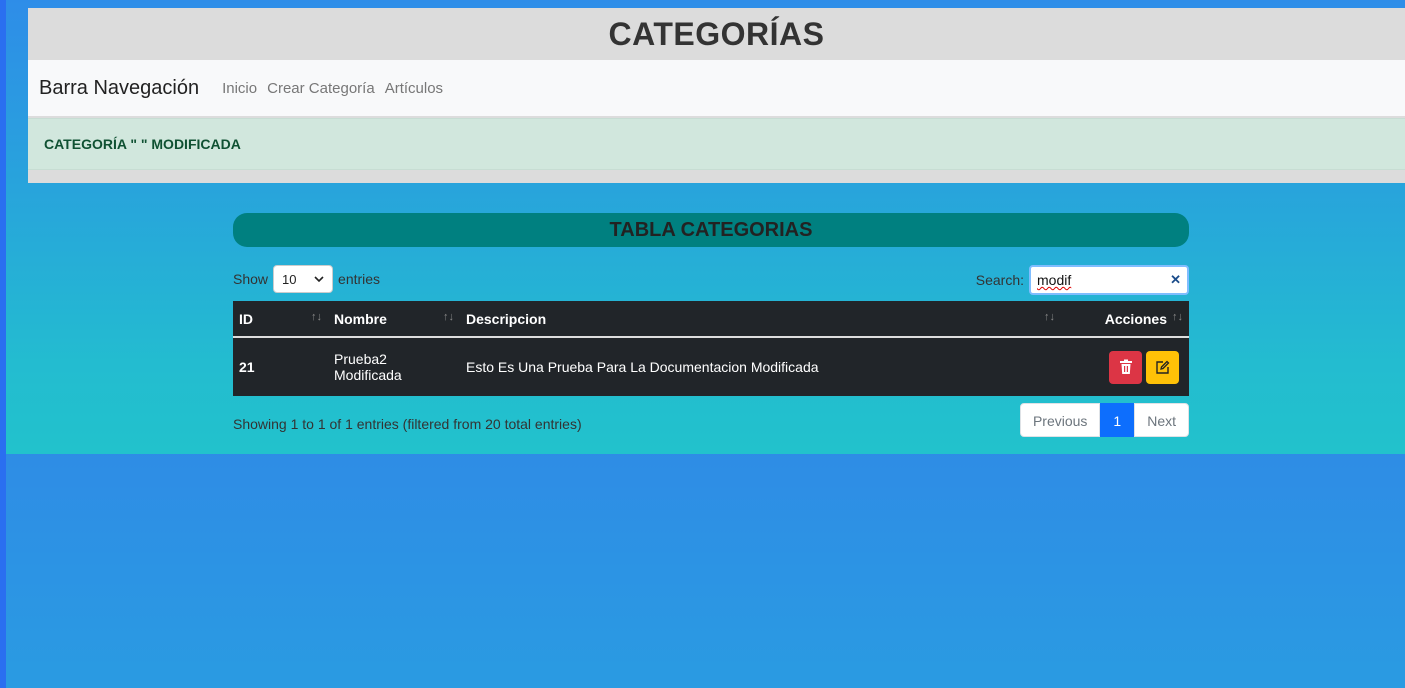 The height and width of the screenshot is (688, 1405). Describe the element at coordinates (119, 88) in the screenshot. I see `navbar-brand: Barra Navegación` at that location.